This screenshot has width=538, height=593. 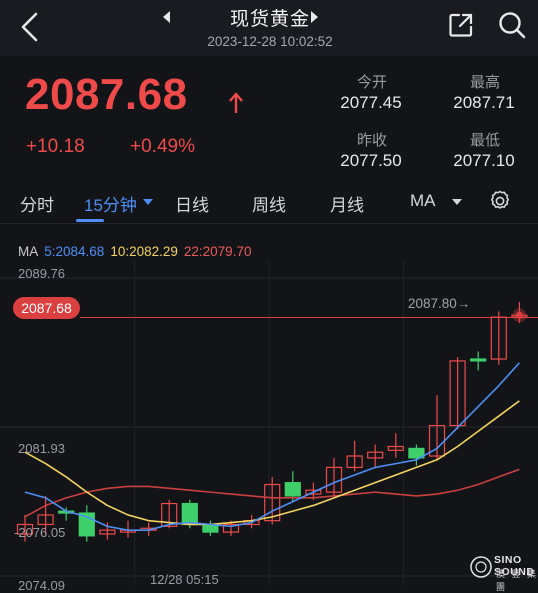 What do you see at coordinates (55, 146) in the screenshot?
I see `price-change: +10.18` at bounding box center [55, 146].